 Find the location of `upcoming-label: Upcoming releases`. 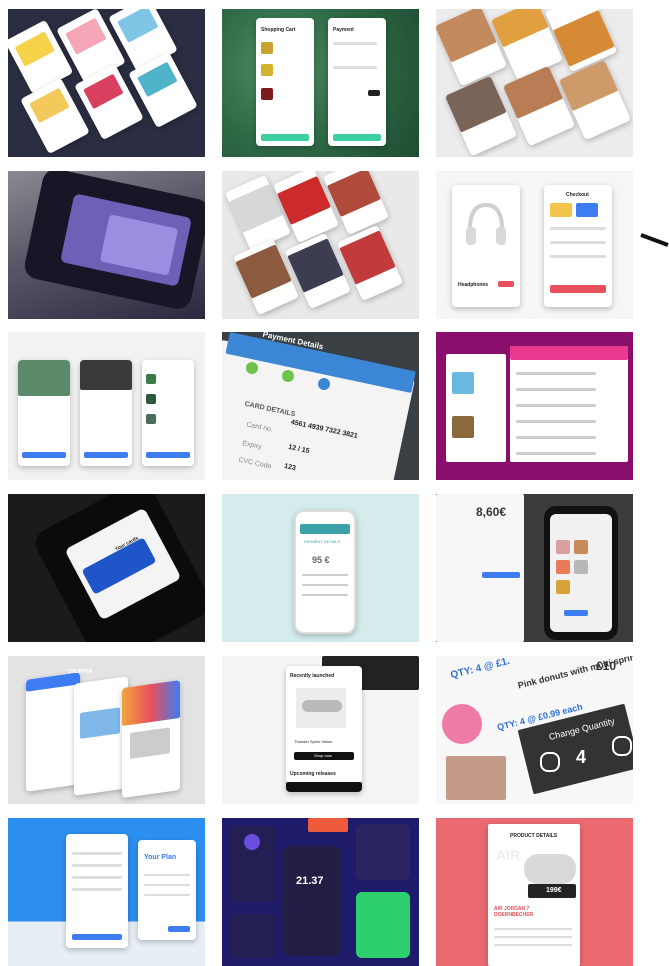

upcoming-label: Upcoming releases is located at coordinates (313, 774).